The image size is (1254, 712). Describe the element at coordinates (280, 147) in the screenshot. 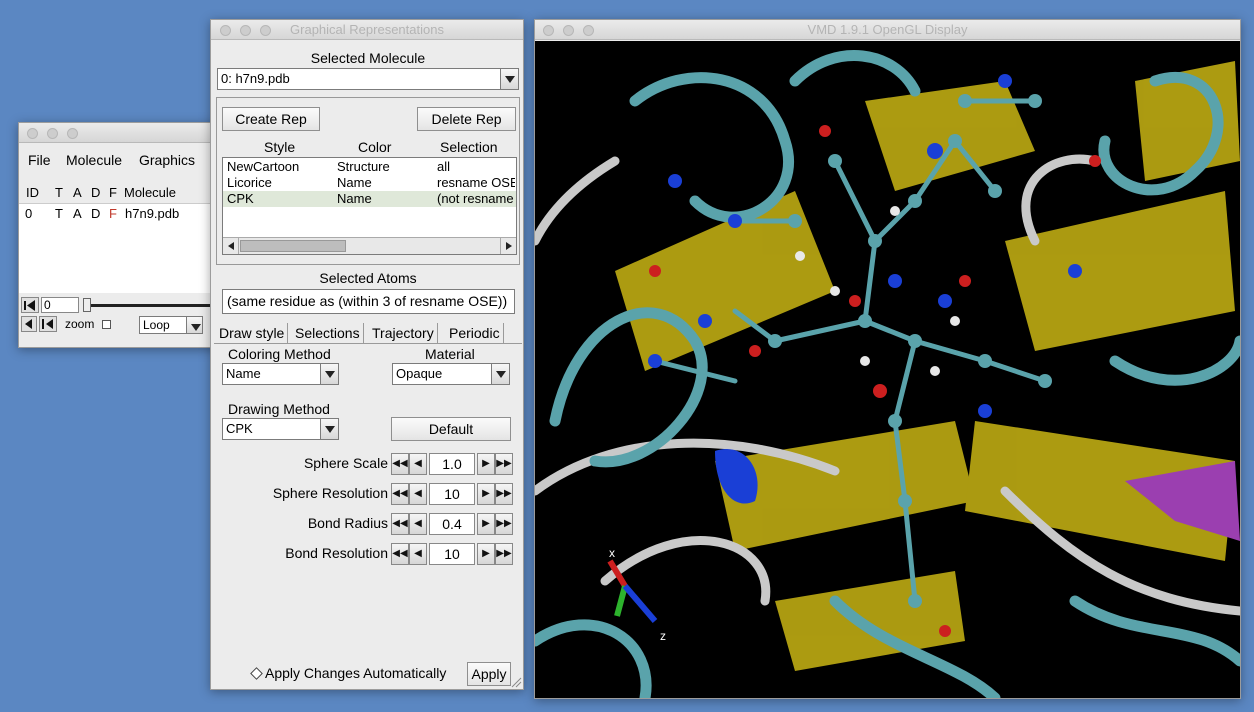

I see `header-style: Style` at that location.